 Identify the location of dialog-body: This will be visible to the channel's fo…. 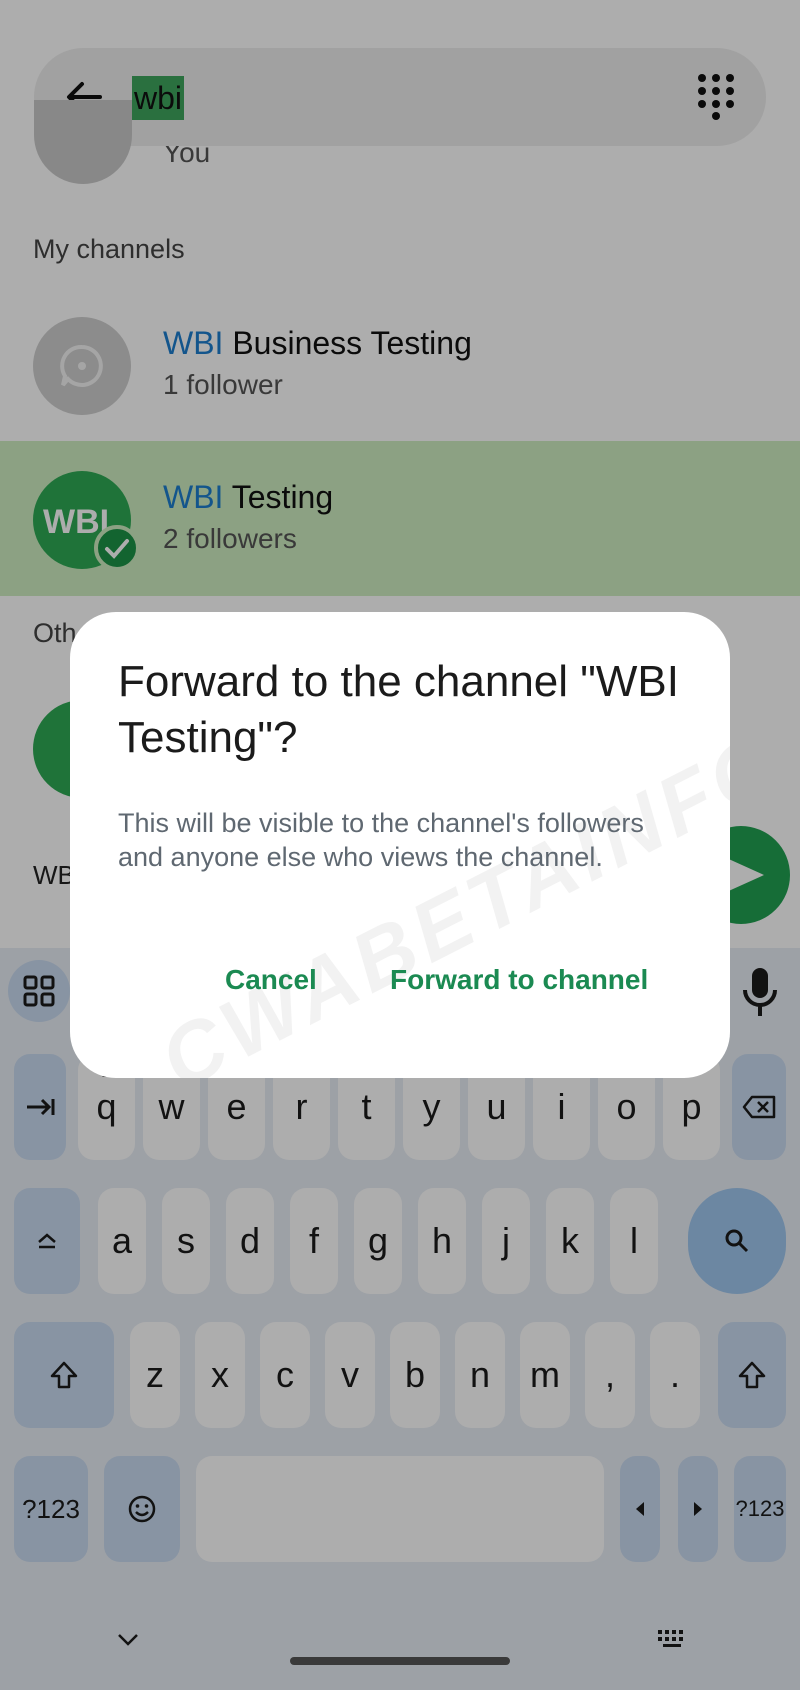
(381, 840).